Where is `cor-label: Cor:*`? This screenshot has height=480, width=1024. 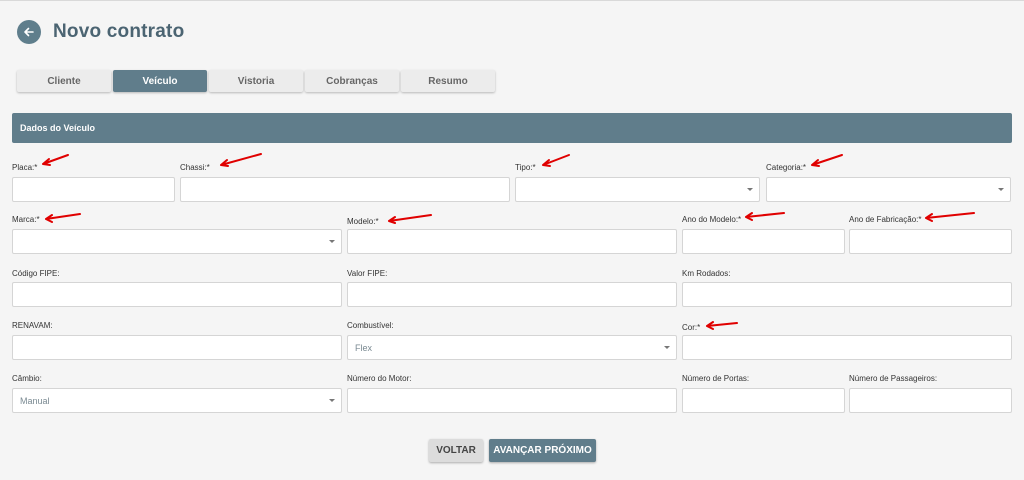
cor-label: Cor:* is located at coordinates (691, 327).